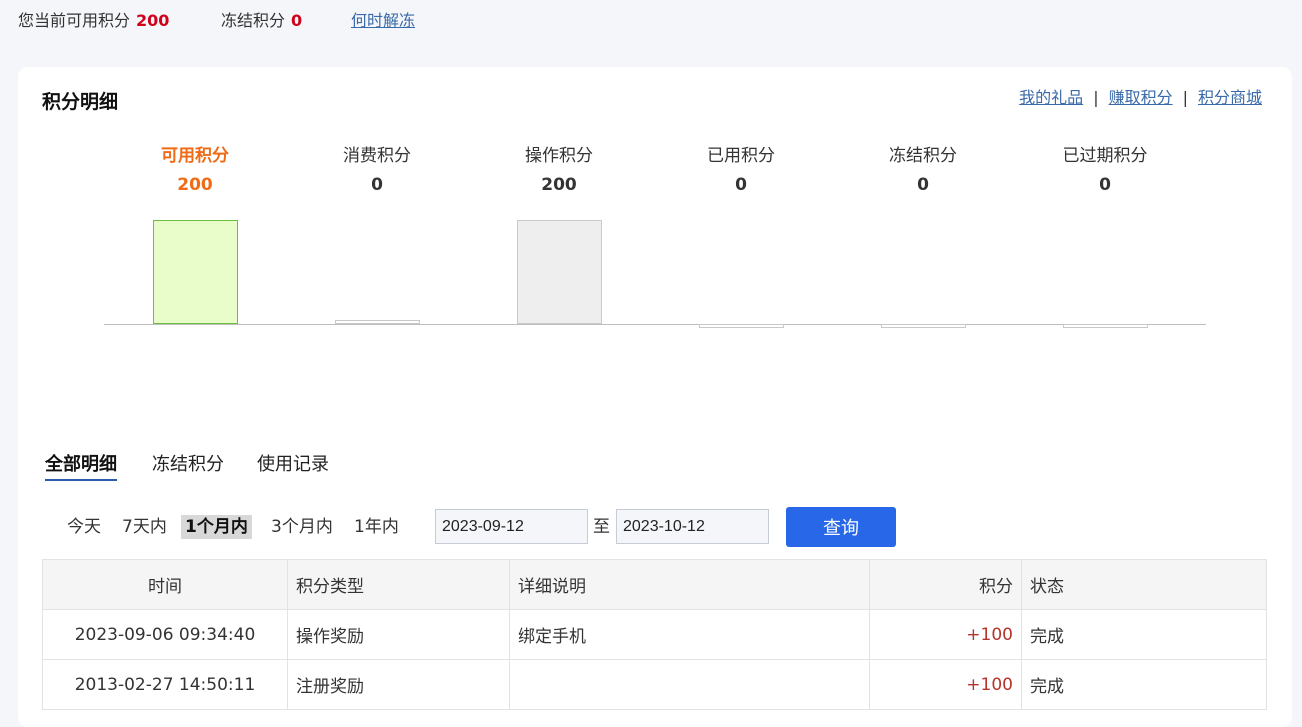 The width and height of the screenshot is (1302, 727). Describe the element at coordinates (74, 20) in the screenshot. I see `available-points-label: 您当前可用积分` at that location.